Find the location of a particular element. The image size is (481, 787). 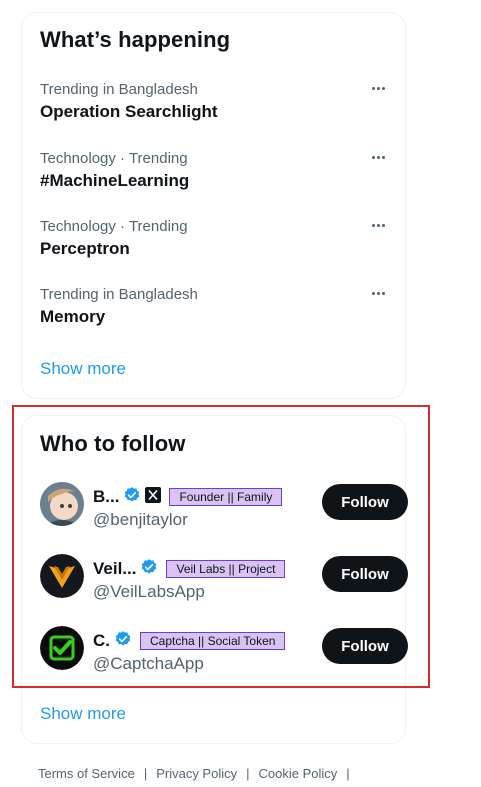

trend-item: Technology · Trending Perceptron is located at coordinates (215, 248).